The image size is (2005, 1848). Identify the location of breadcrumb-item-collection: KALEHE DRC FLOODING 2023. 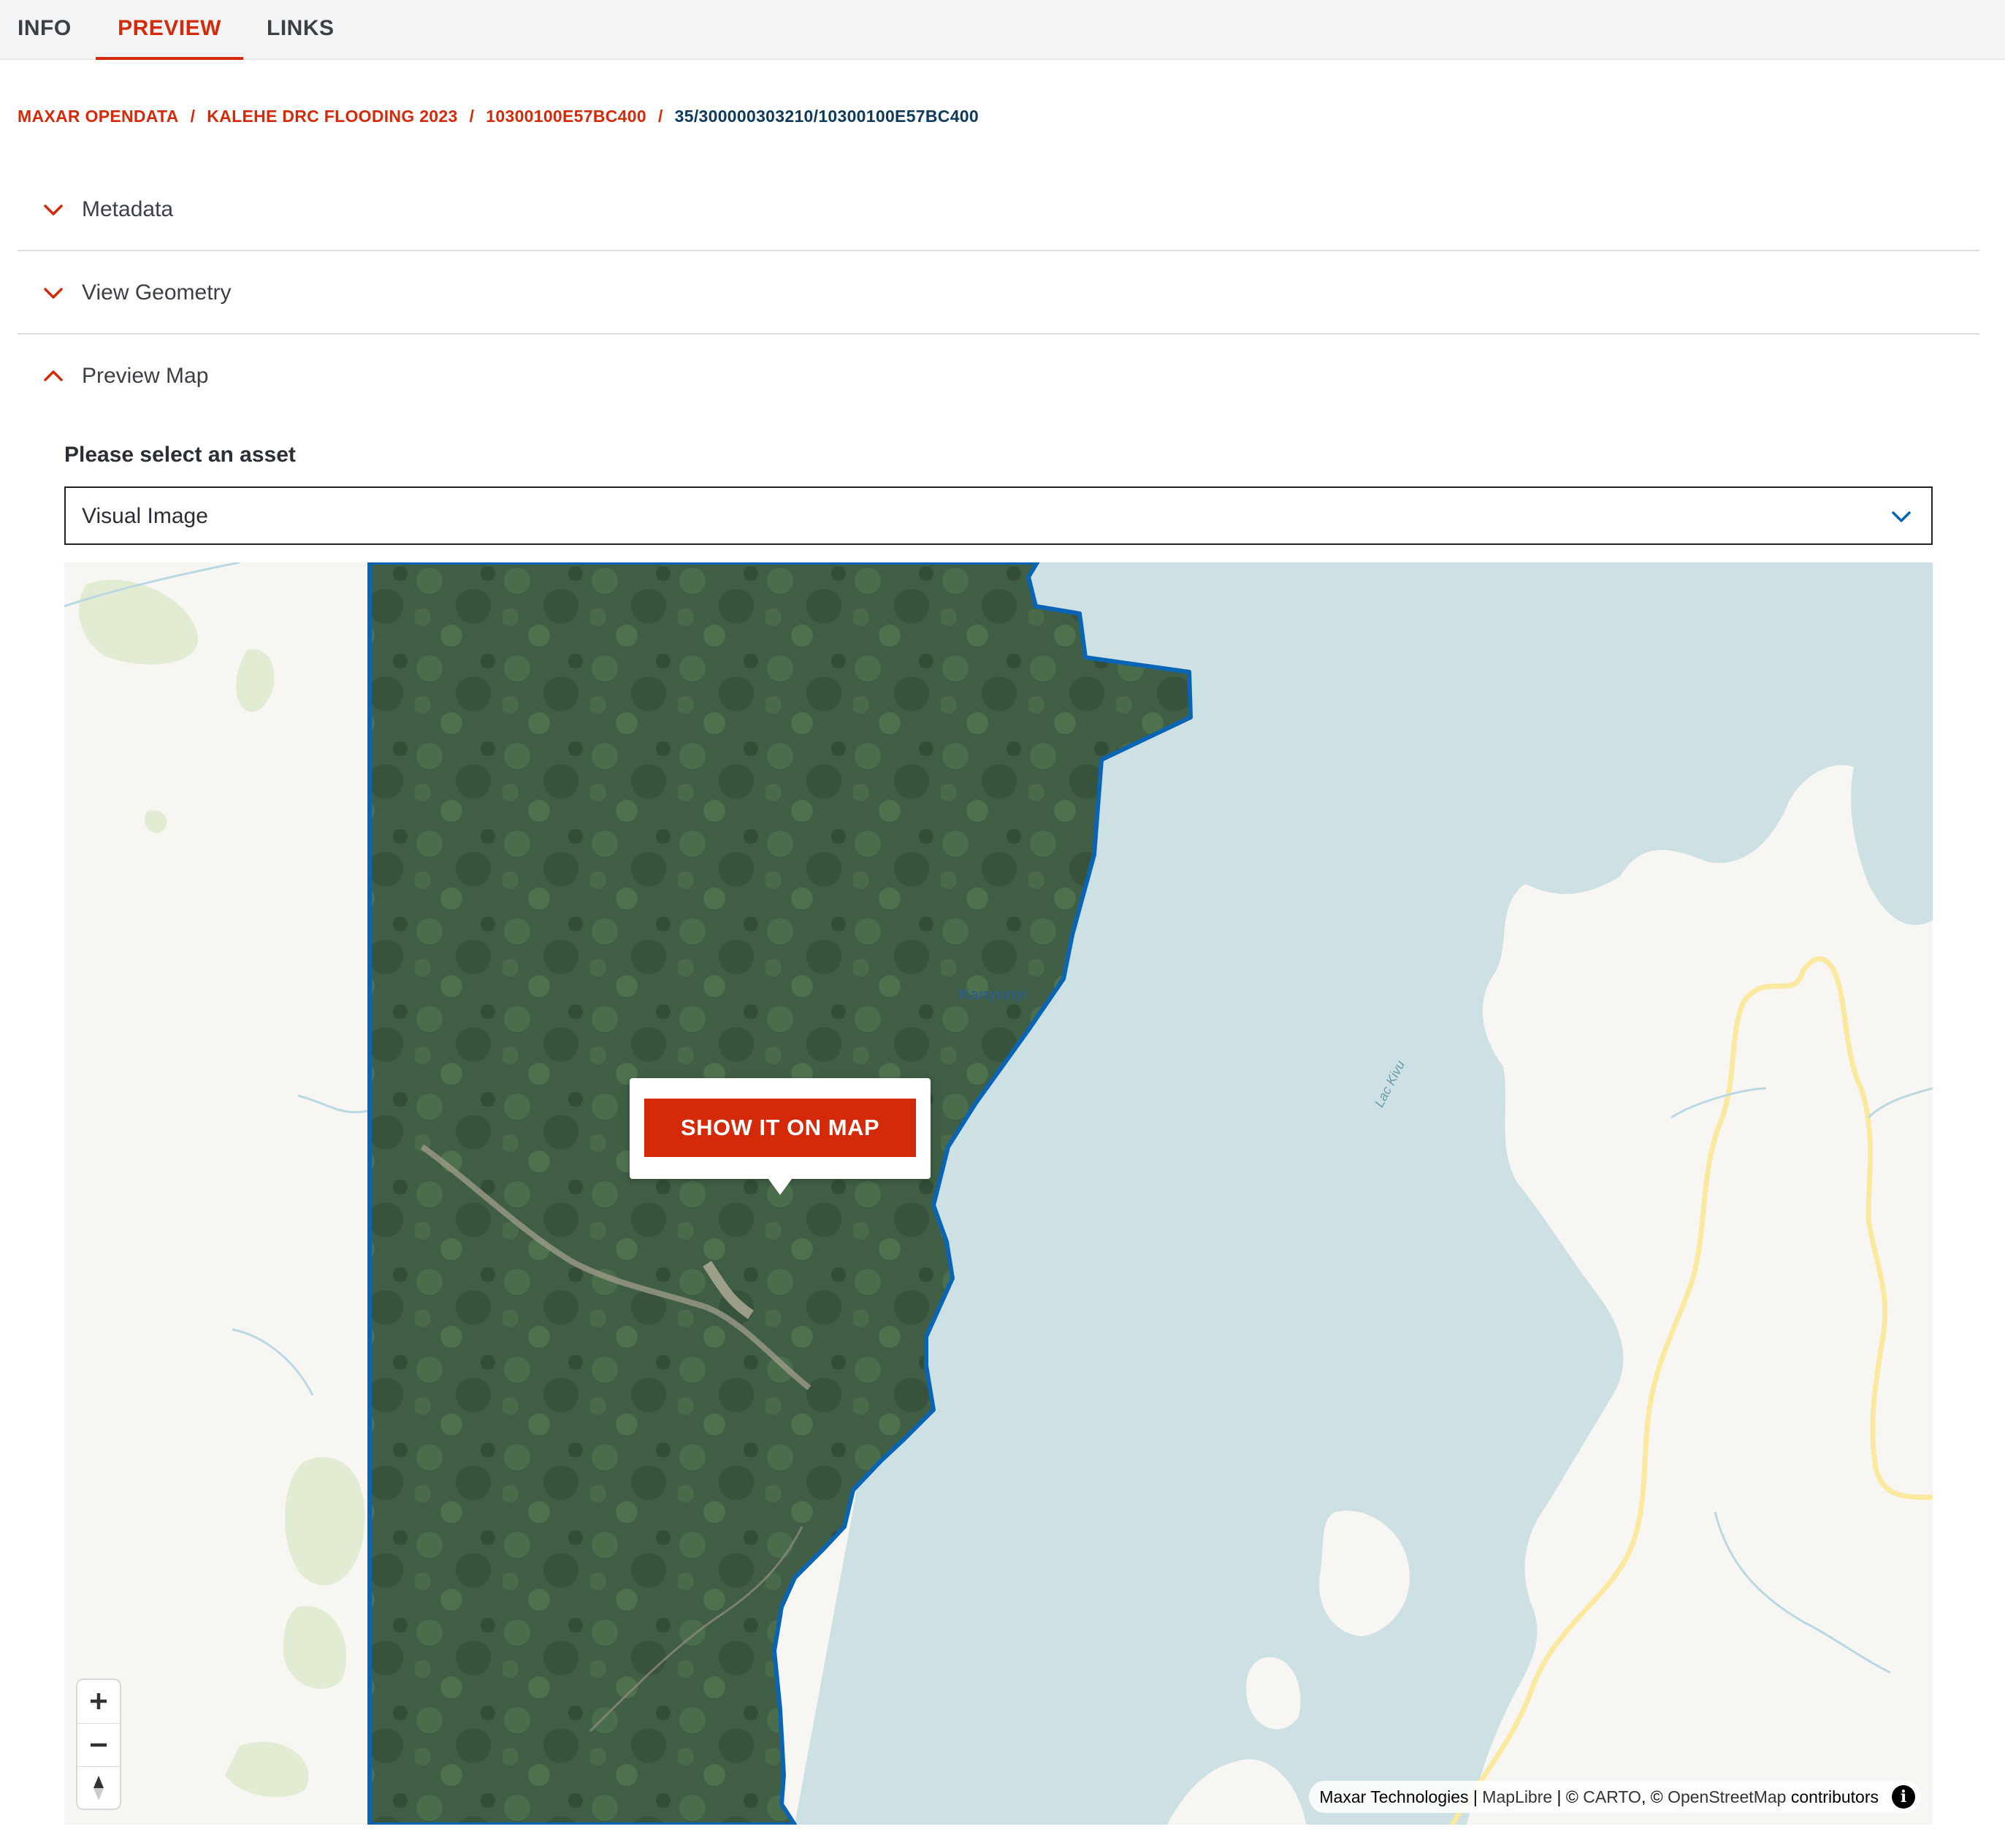
(332, 116).